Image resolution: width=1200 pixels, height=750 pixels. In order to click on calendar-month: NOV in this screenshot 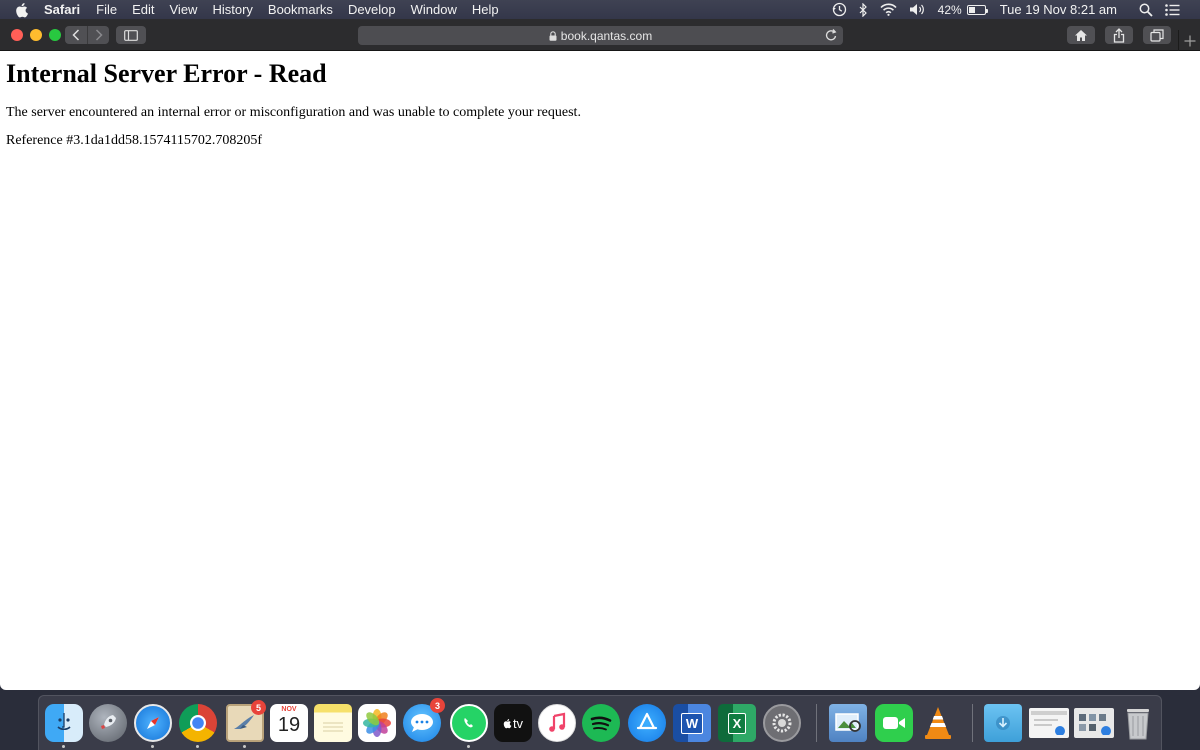, I will do `click(289, 709)`.